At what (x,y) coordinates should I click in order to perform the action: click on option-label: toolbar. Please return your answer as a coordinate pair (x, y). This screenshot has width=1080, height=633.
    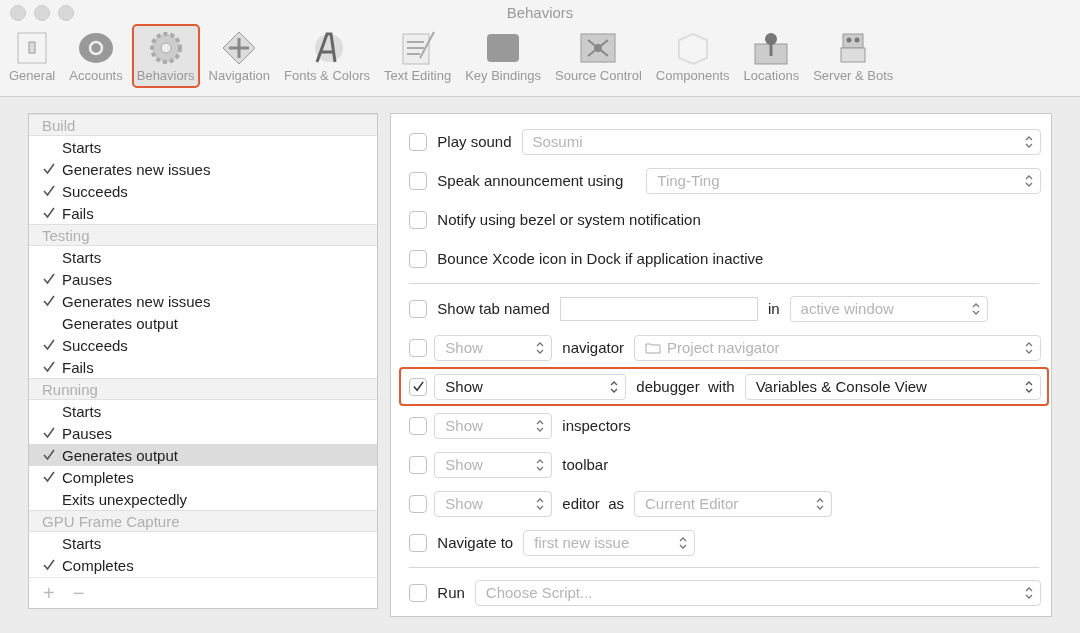
    Looking at the image, I should click on (585, 464).